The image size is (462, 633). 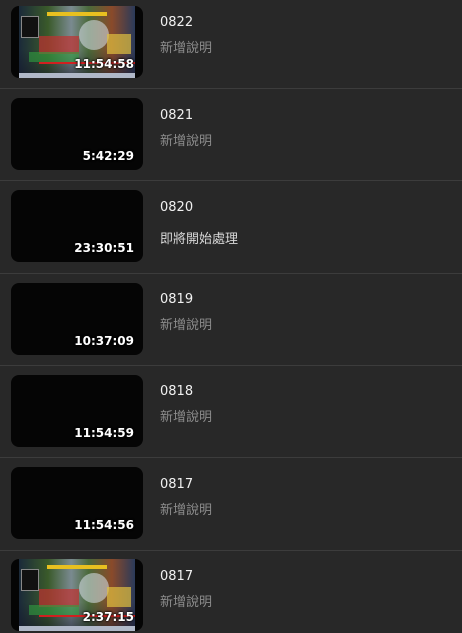 What do you see at coordinates (104, 525) in the screenshot?
I see `duration-badge: 11:54:56` at bounding box center [104, 525].